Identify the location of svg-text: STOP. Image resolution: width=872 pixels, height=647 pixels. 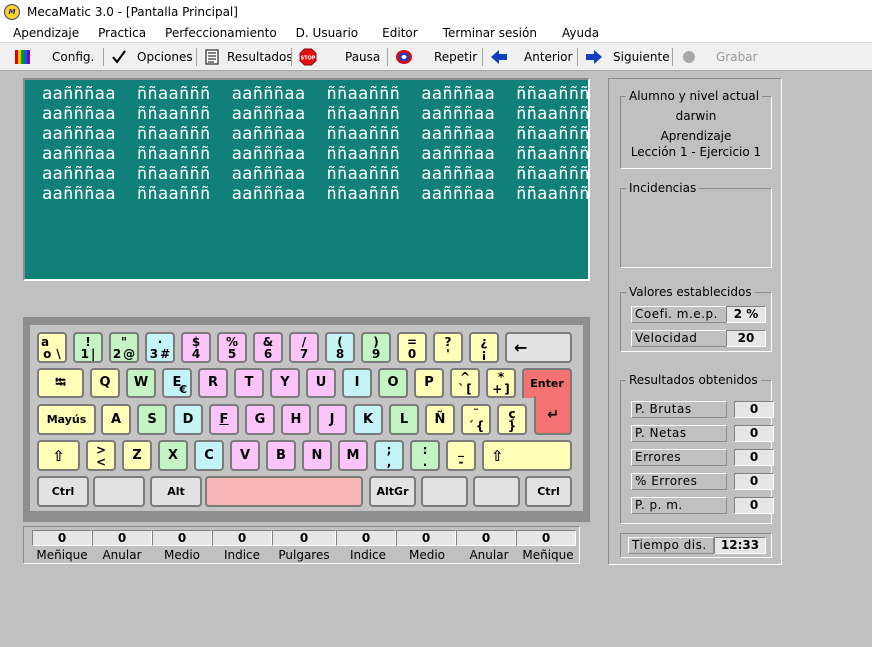
(308, 59).